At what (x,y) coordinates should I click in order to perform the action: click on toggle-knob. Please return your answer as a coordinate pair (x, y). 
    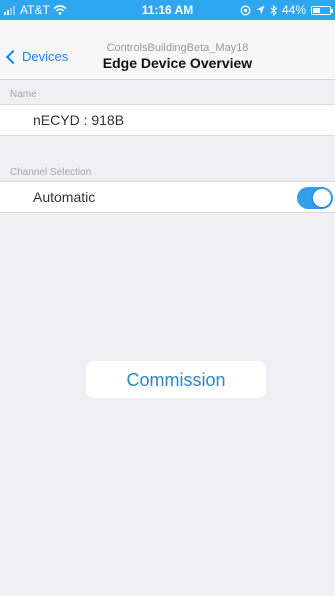
    Looking at the image, I should click on (322, 198).